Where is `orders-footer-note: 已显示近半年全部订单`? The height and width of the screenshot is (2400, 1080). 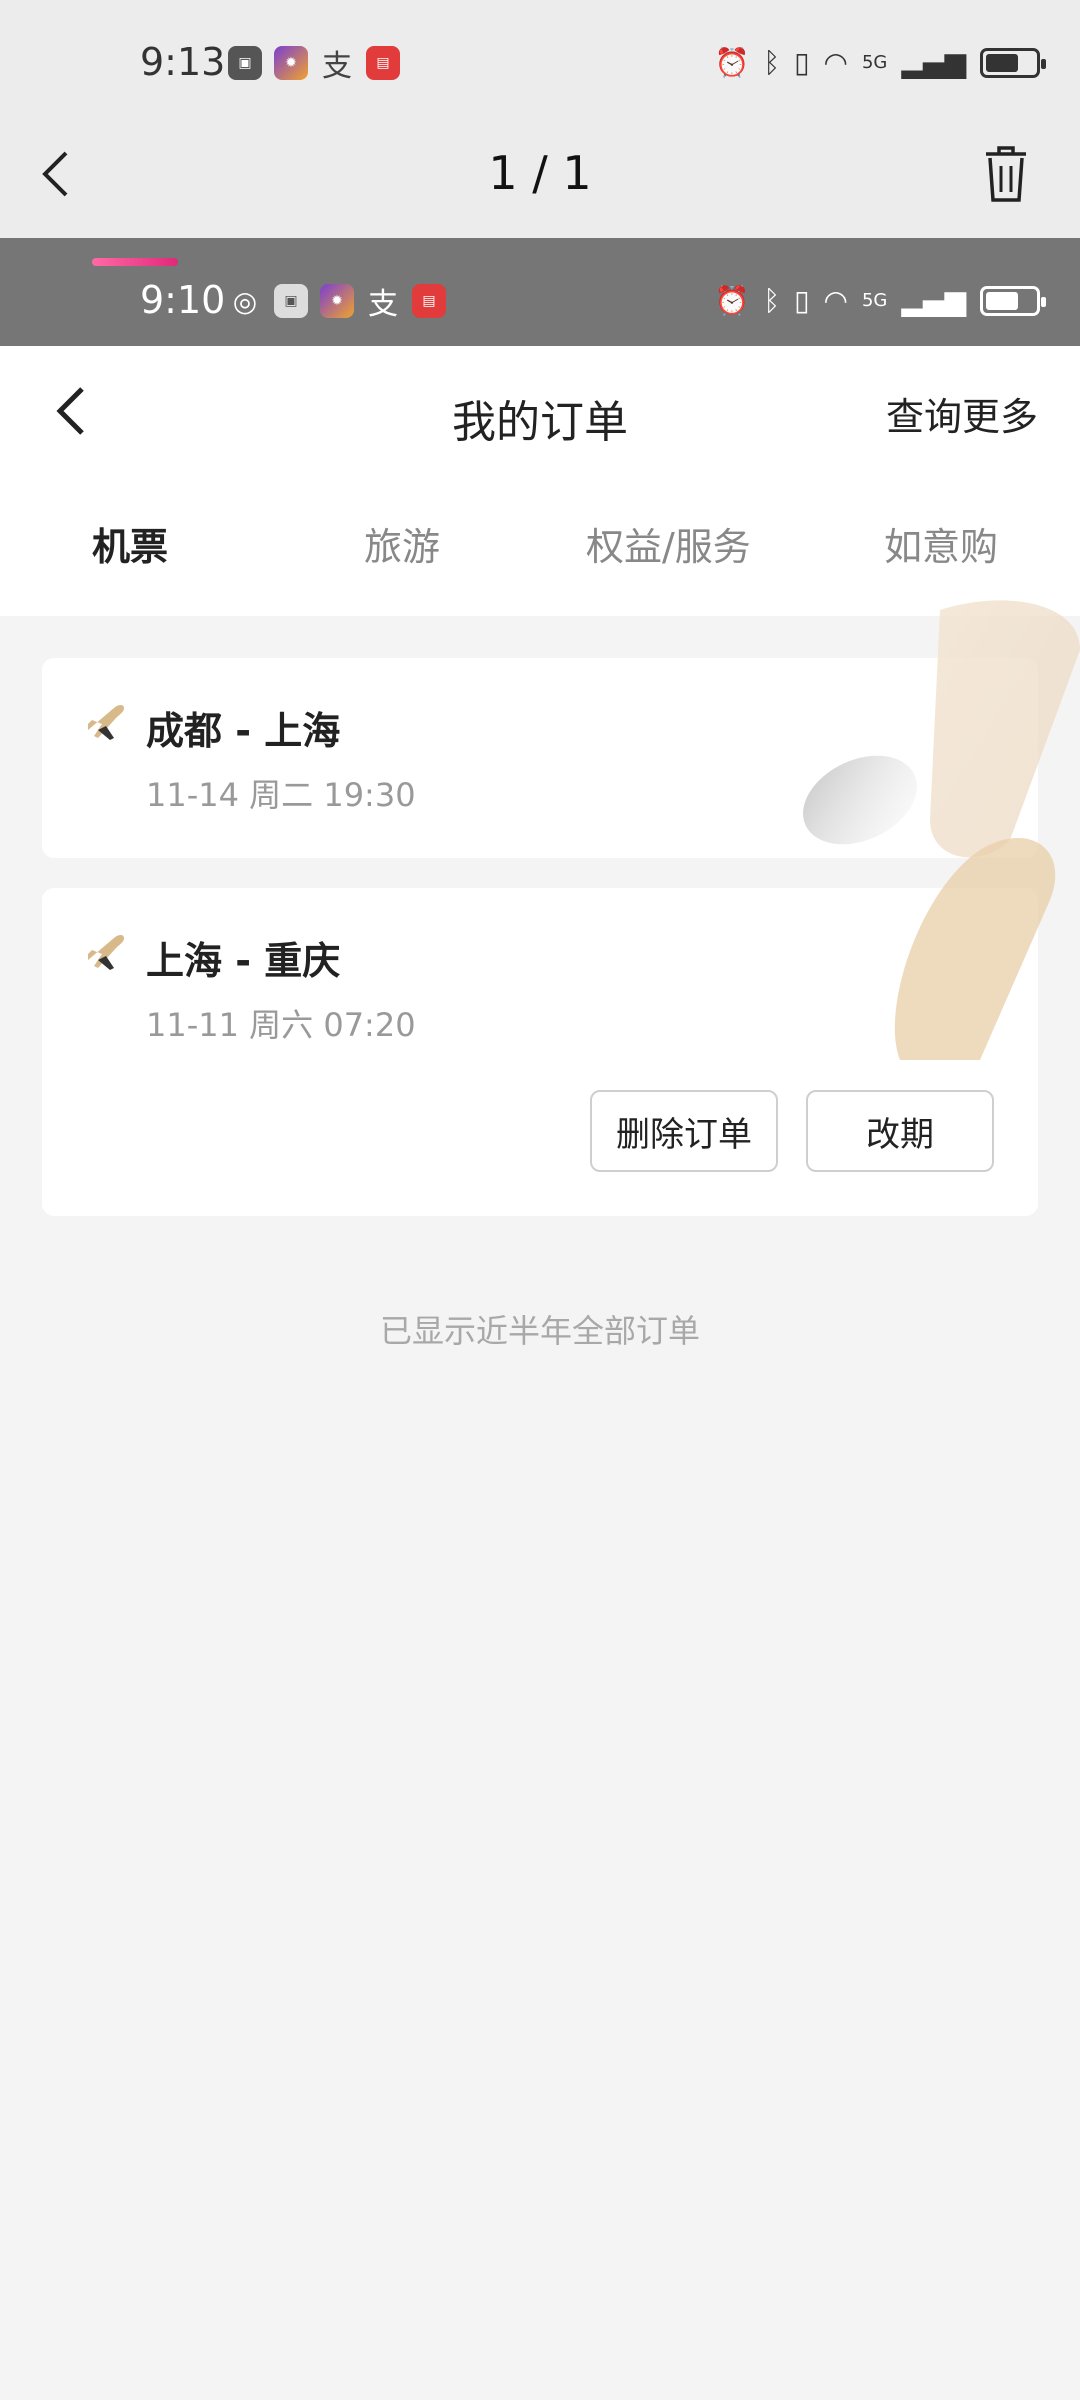
orders-footer-note: 已显示近半年全部订单 is located at coordinates (539, 1331).